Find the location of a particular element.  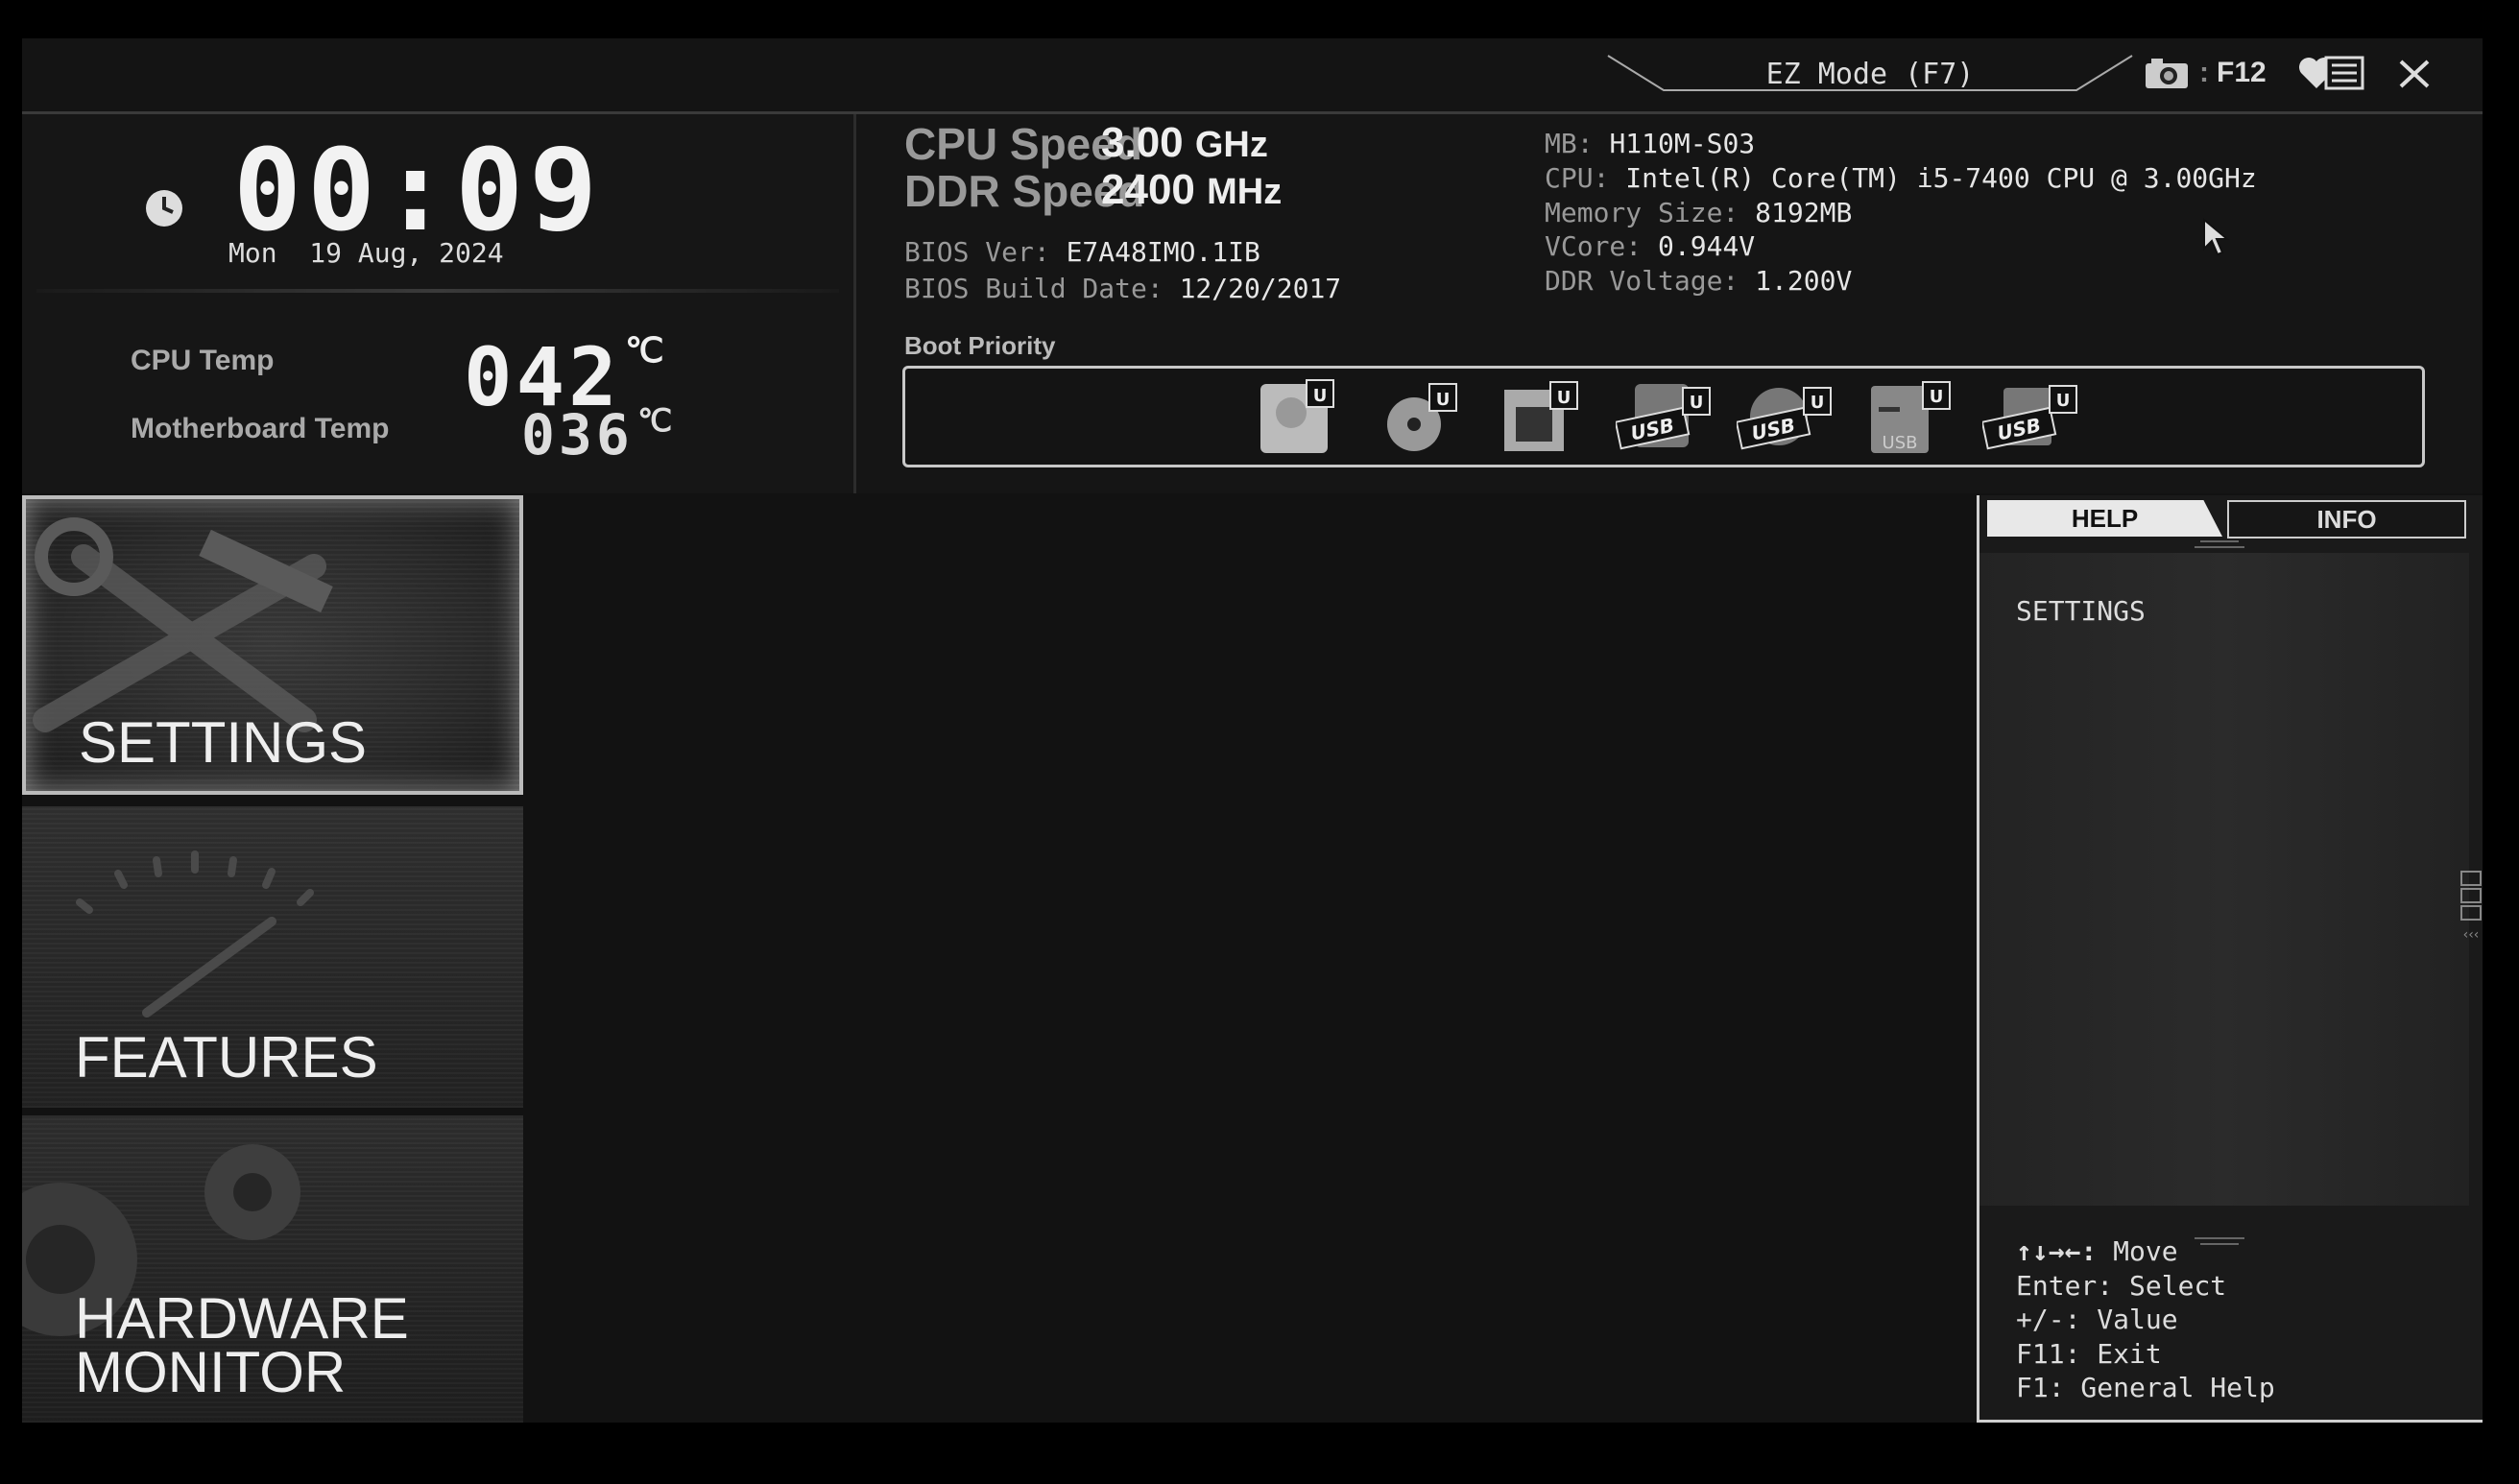

hdd-badge: U is located at coordinates (1320, 396).